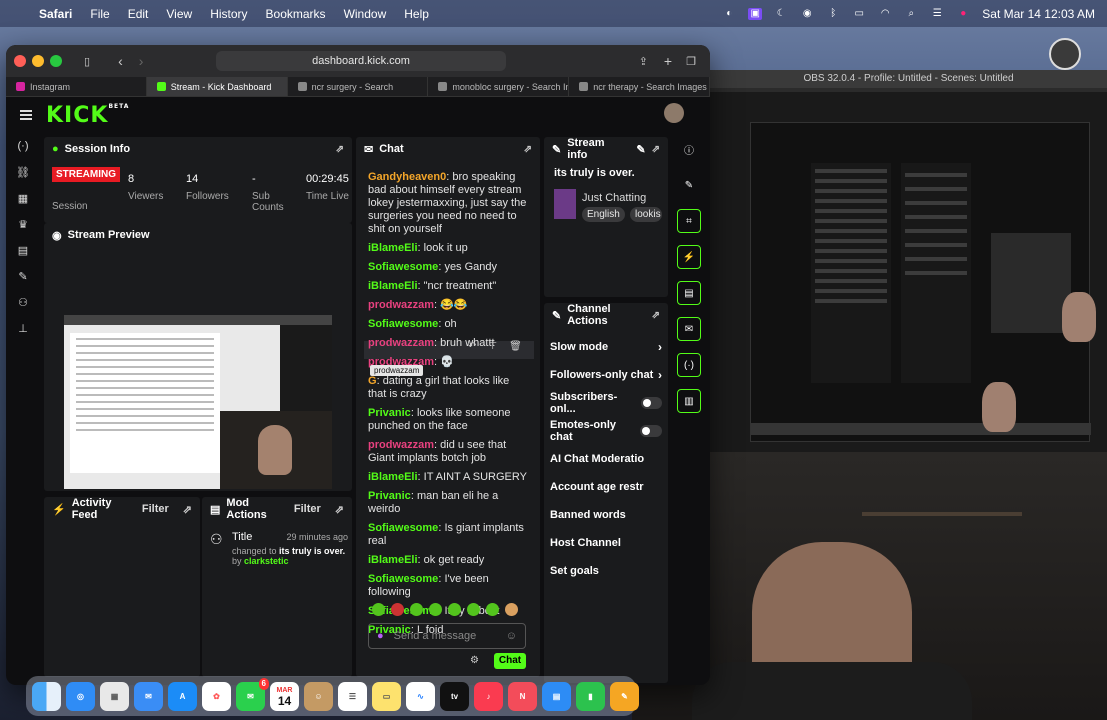 The height and width of the screenshot is (720, 1107). I want to click on menu-edit: Edit, so click(138, 14).